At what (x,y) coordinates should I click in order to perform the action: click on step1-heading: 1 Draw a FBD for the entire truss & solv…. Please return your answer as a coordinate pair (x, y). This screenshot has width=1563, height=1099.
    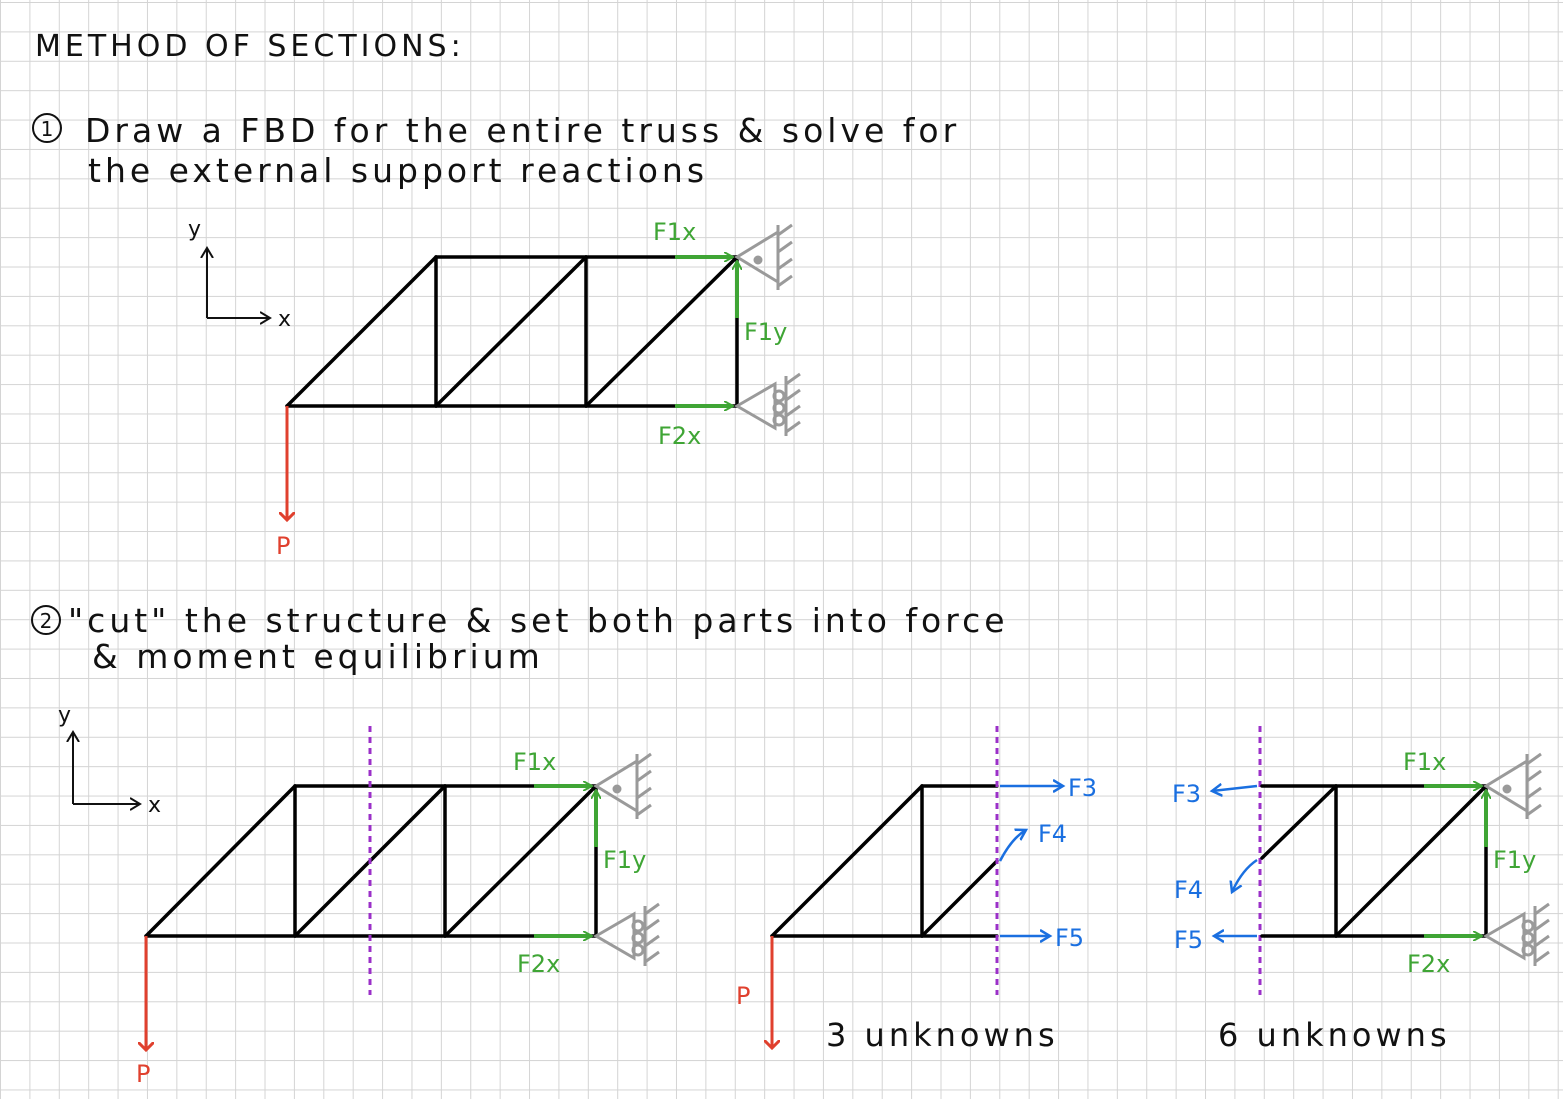
    Looking at the image, I should click on (496, 150).